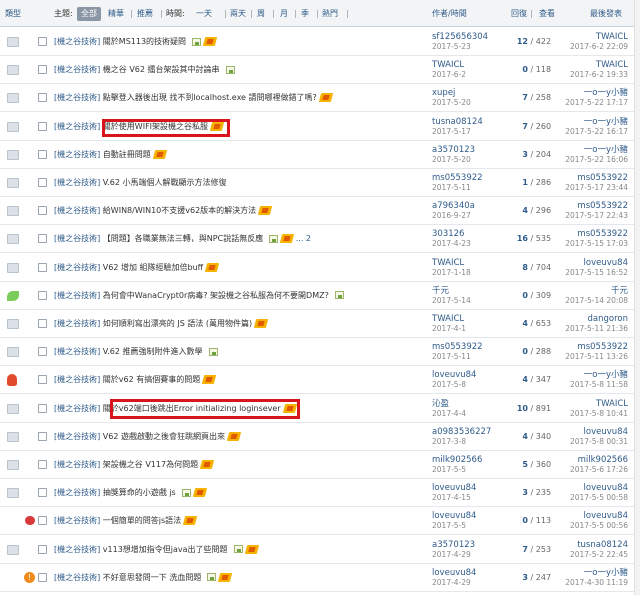 This screenshot has width=640, height=595. What do you see at coordinates (596, 583) in the screenshot?
I see `last-post-date: 2017-4-30 11:19` at bounding box center [596, 583].